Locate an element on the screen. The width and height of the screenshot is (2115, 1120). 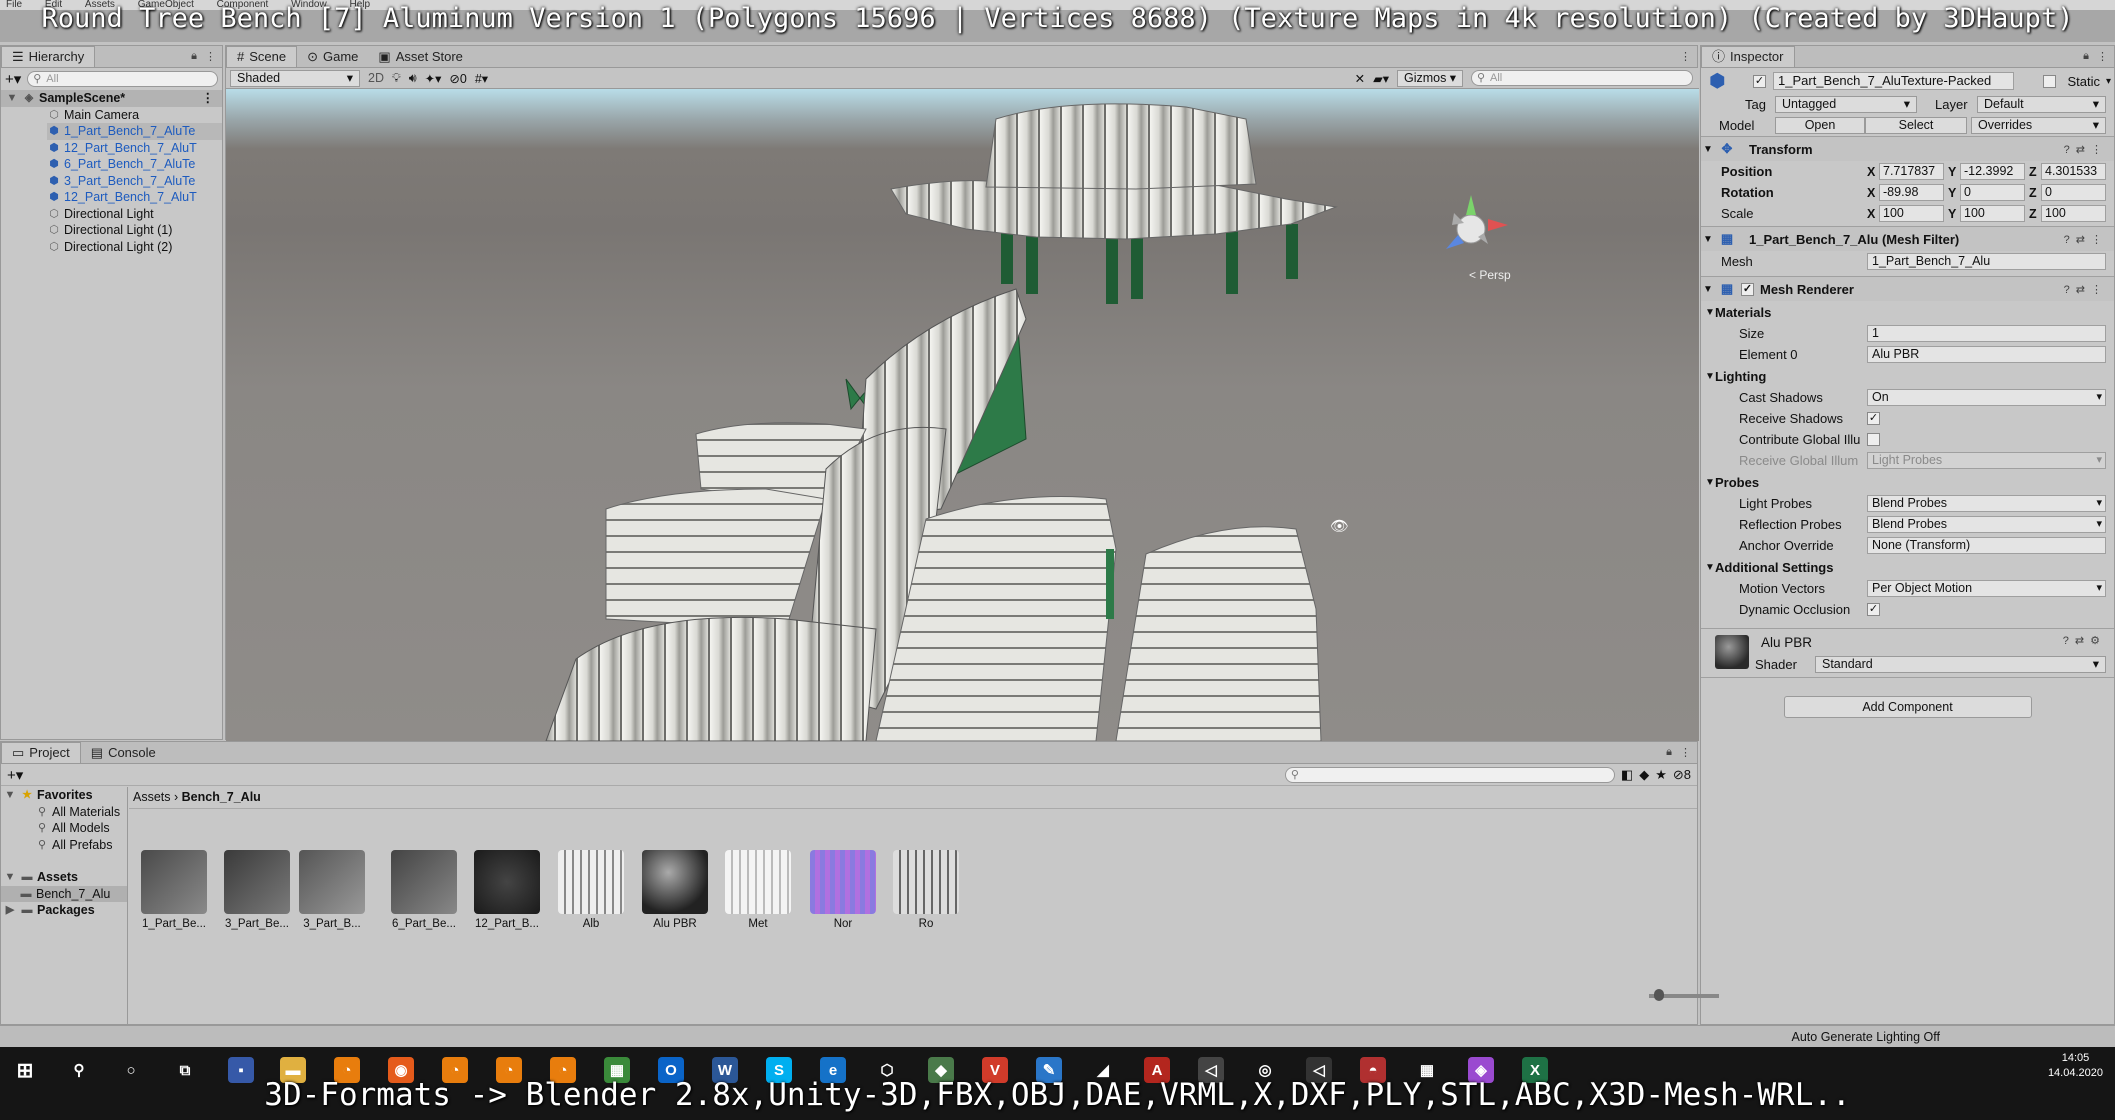
open-button: Open is located at coordinates (1820, 125).